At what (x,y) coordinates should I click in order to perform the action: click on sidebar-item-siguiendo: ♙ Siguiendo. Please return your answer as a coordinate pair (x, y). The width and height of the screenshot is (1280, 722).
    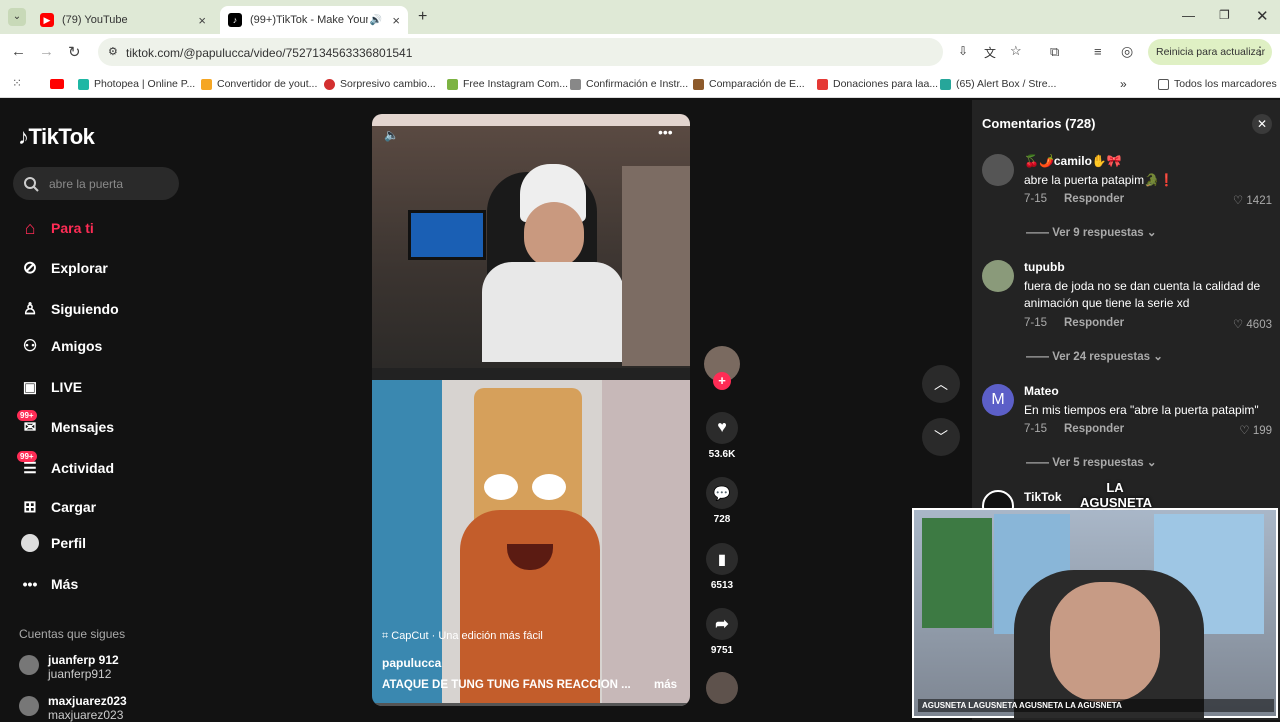
    Looking at the image, I should click on (69, 309).